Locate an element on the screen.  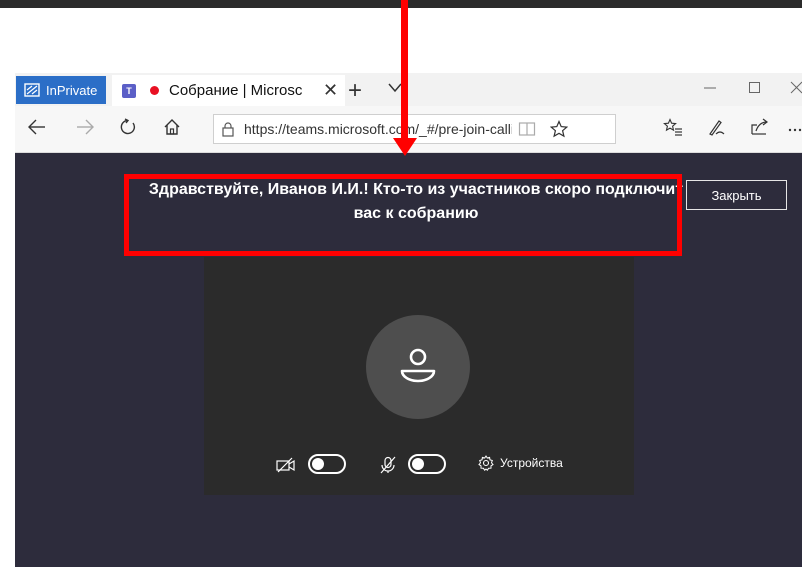
lock-icon is located at coordinates (228, 129).